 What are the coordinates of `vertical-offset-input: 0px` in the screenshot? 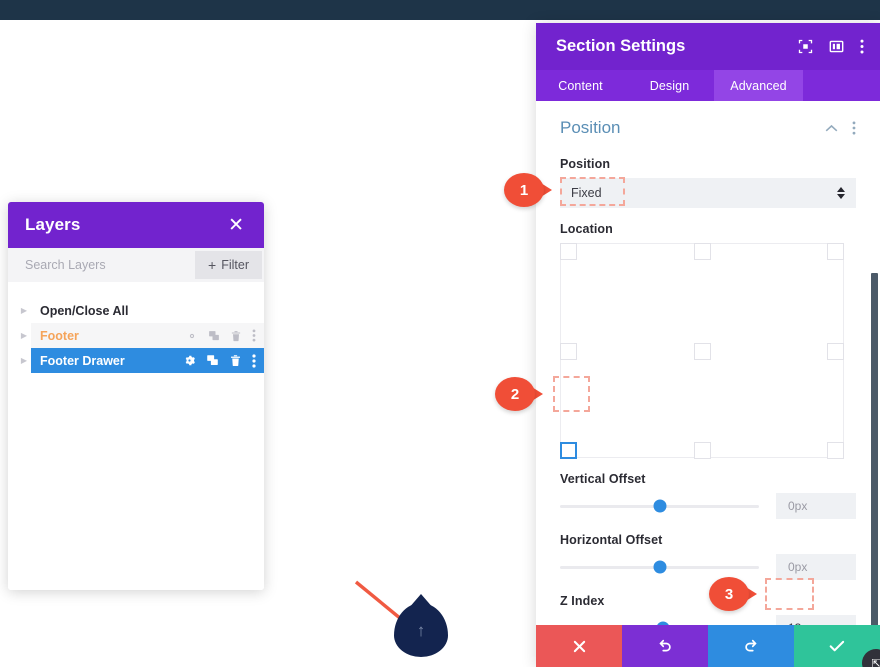 It's located at (816, 506).